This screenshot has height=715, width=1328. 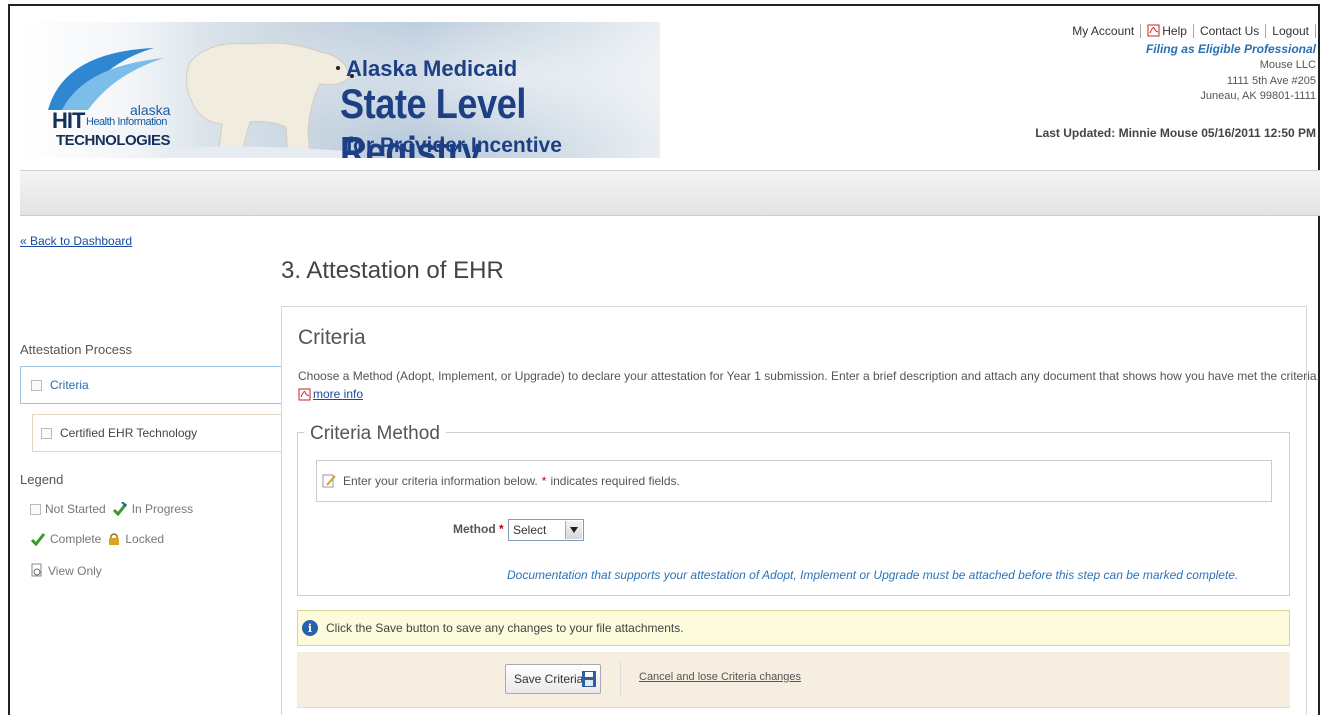 What do you see at coordinates (97, 539) in the screenshot?
I see `legend-row-2: Complete Locked` at bounding box center [97, 539].